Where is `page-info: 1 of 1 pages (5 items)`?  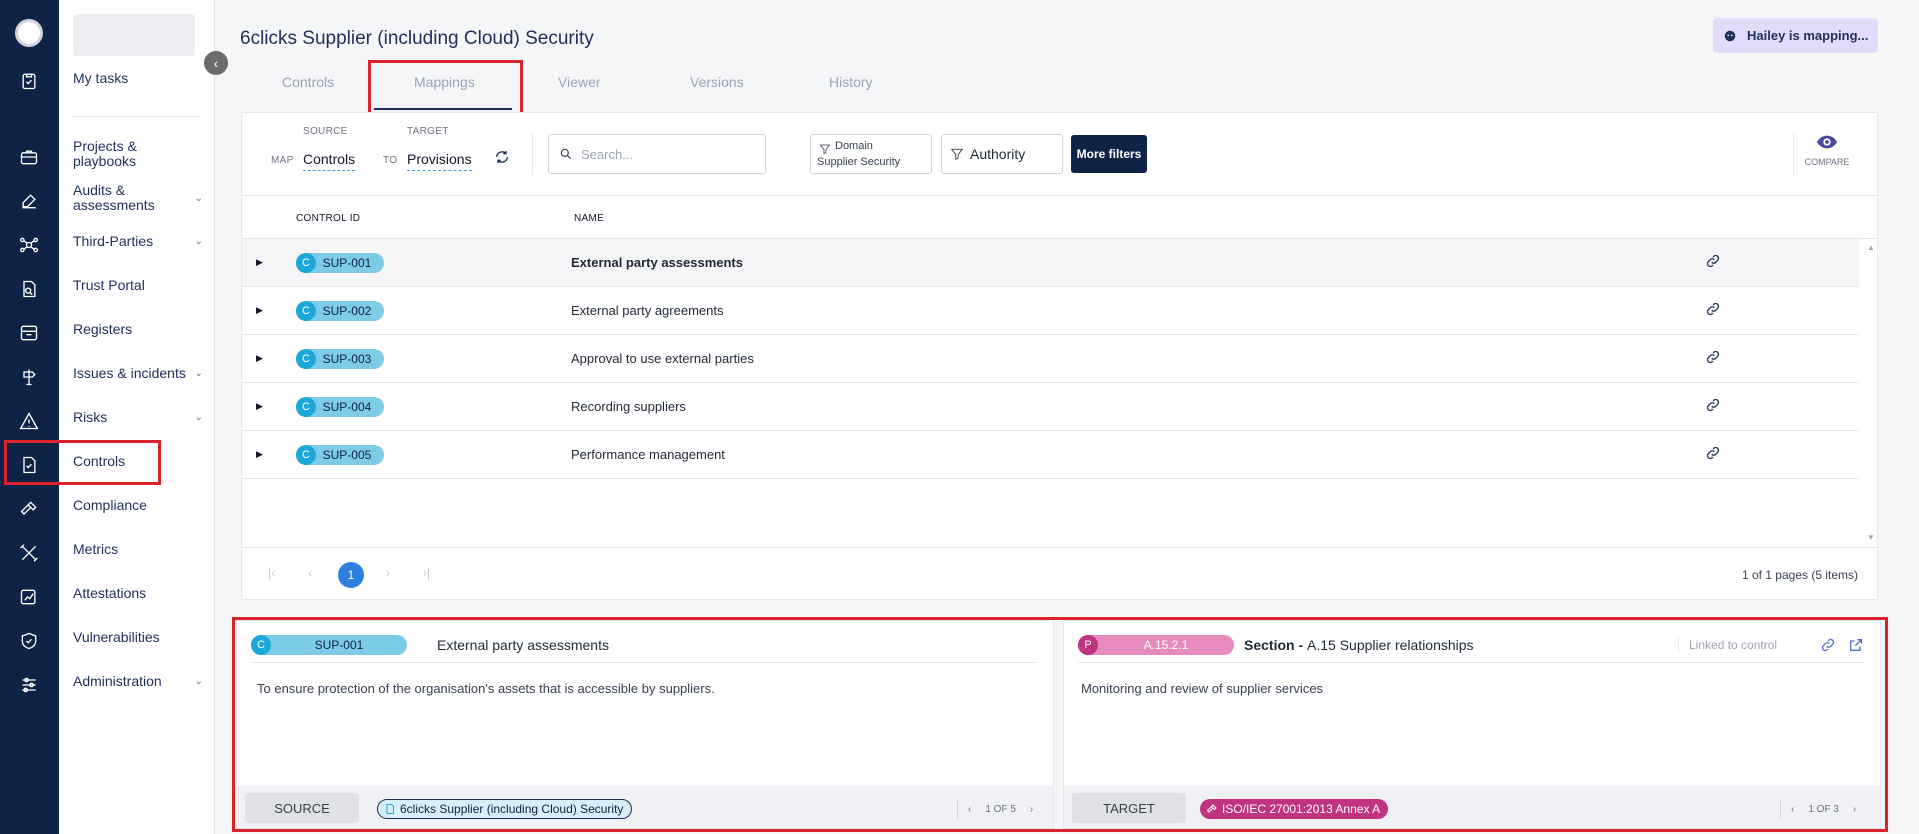
page-info: 1 of 1 pages (5 items) is located at coordinates (1799, 575).